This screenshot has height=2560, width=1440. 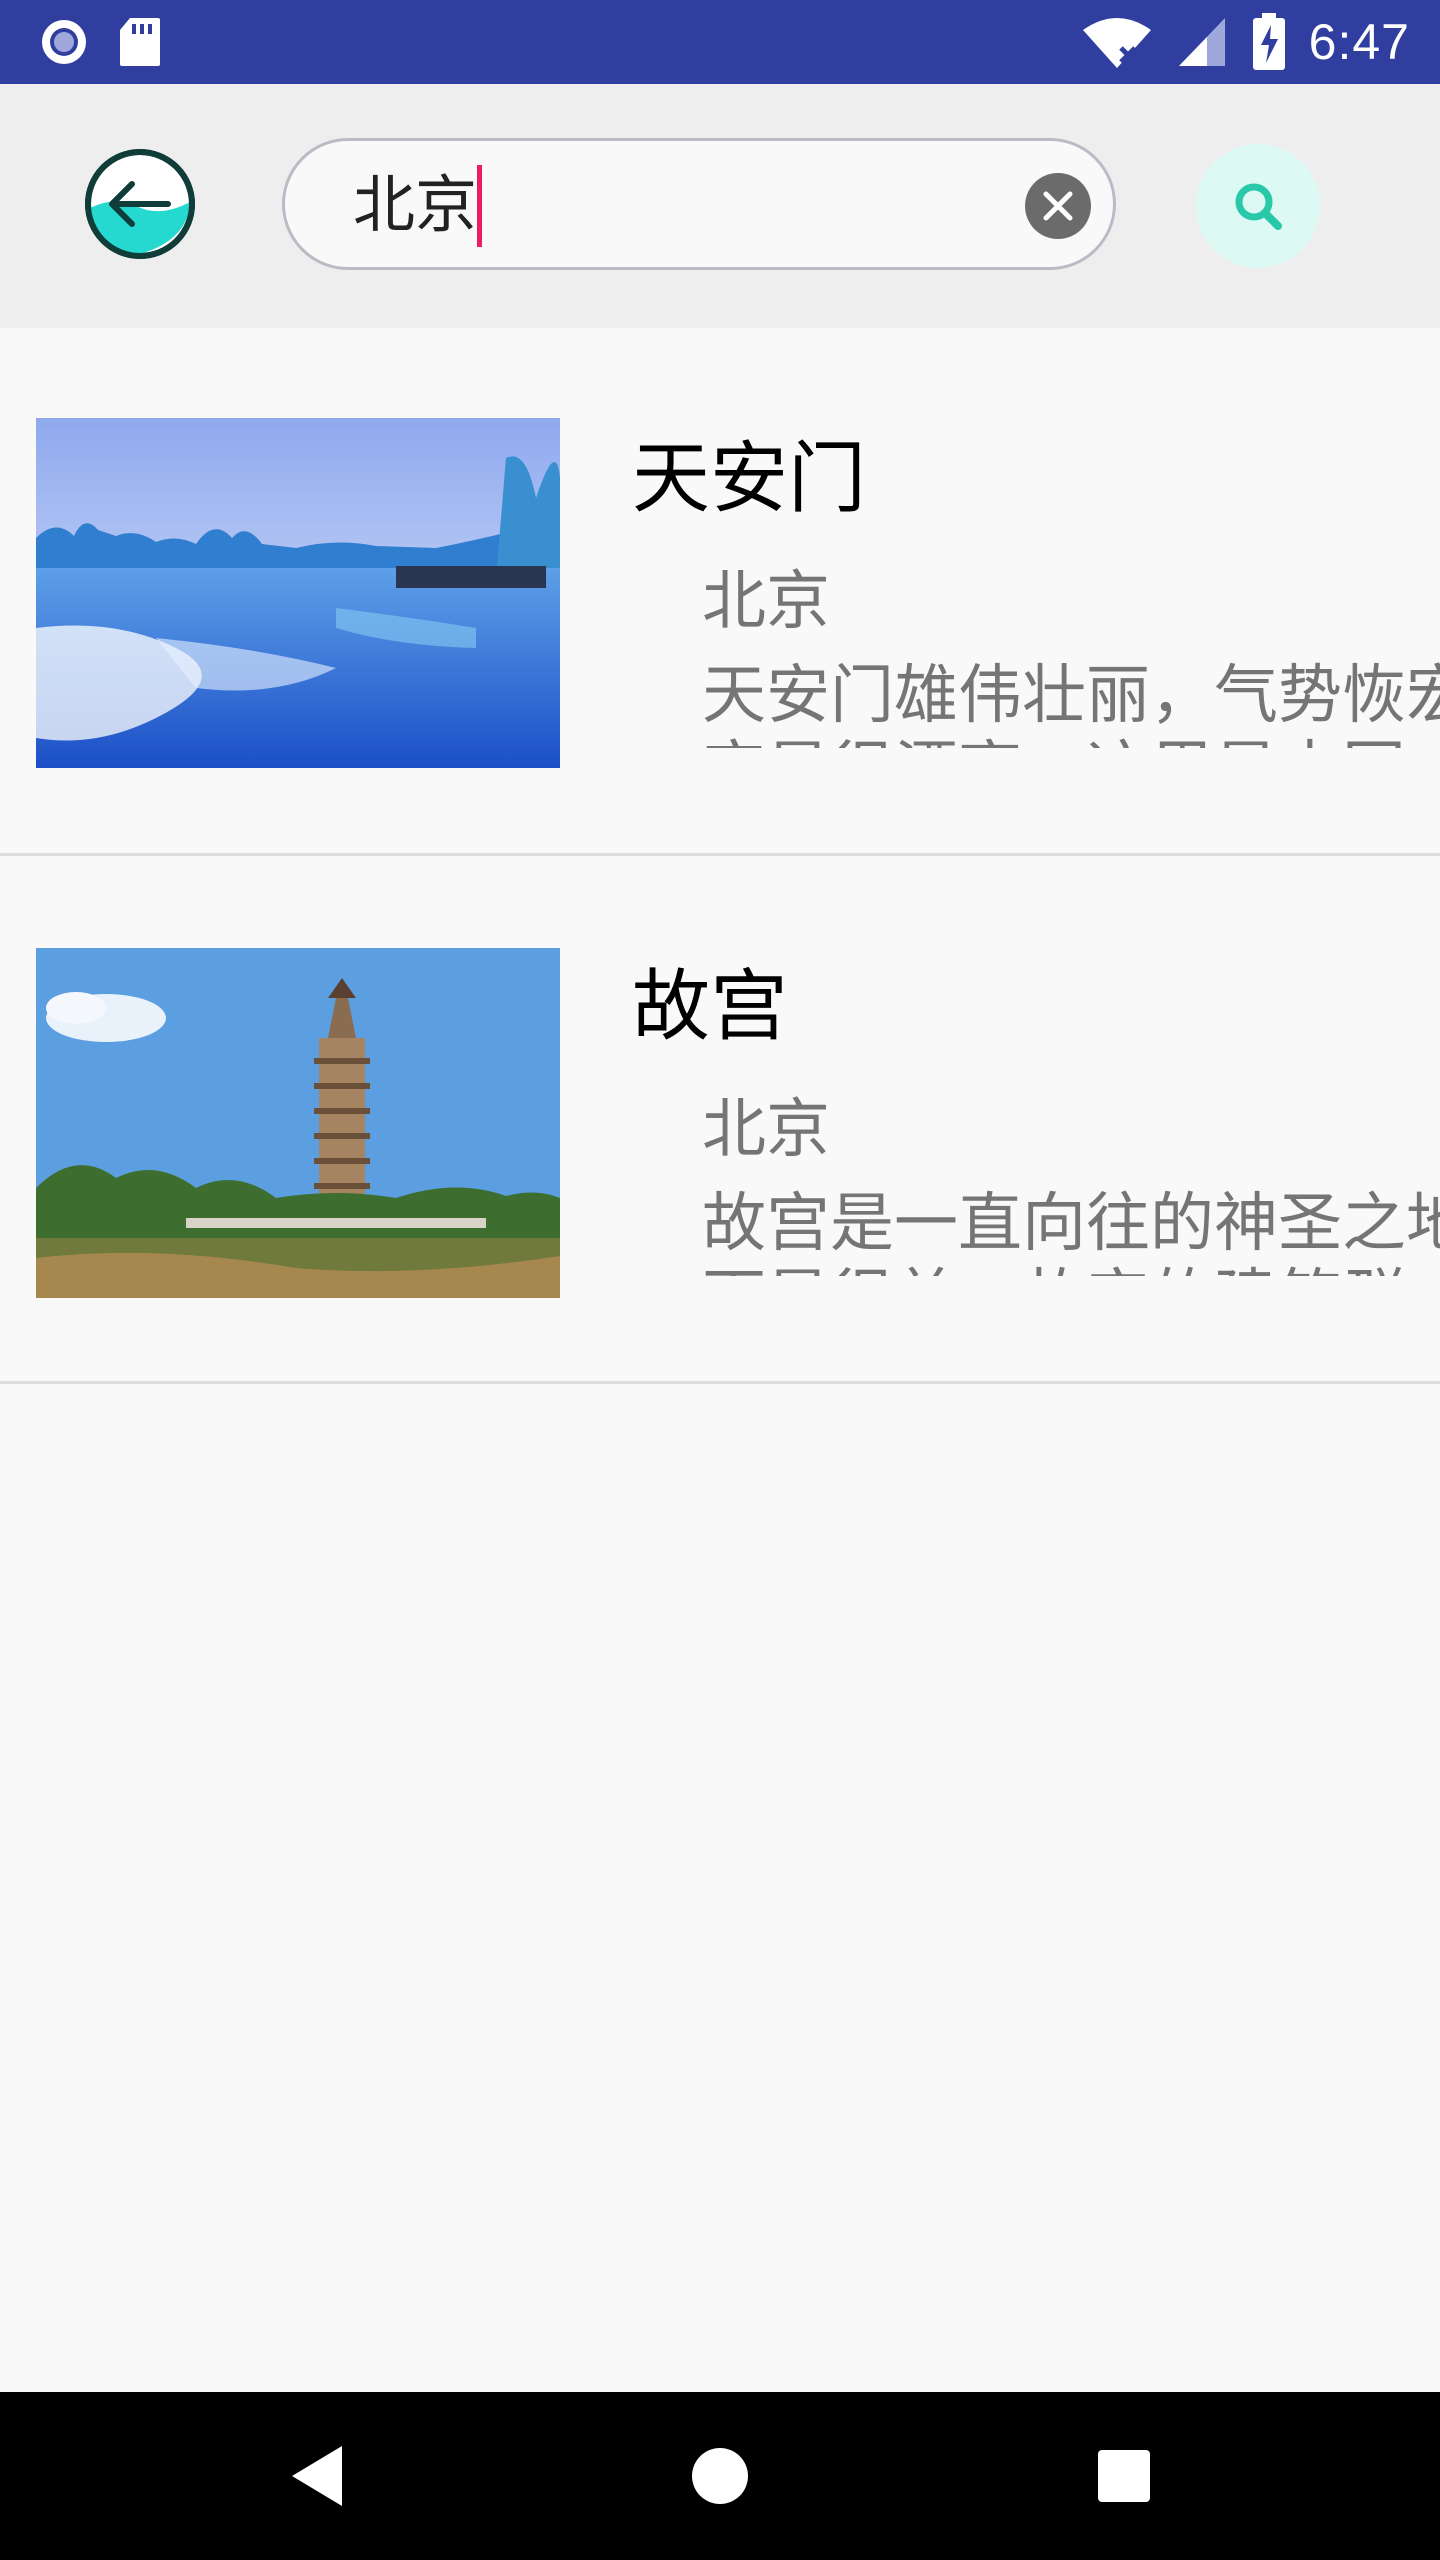 I want to click on item-title: 天安门, so click(x=749, y=479).